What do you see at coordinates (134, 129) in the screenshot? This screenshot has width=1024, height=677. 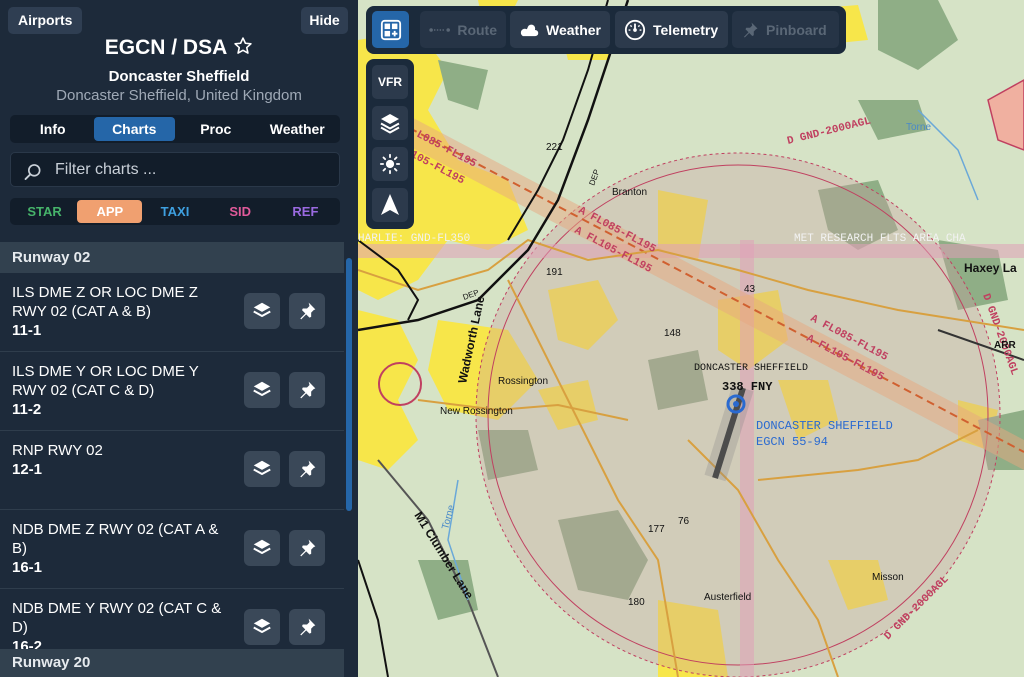 I see `tab-charts: Charts` at bounding box center [134, 129].